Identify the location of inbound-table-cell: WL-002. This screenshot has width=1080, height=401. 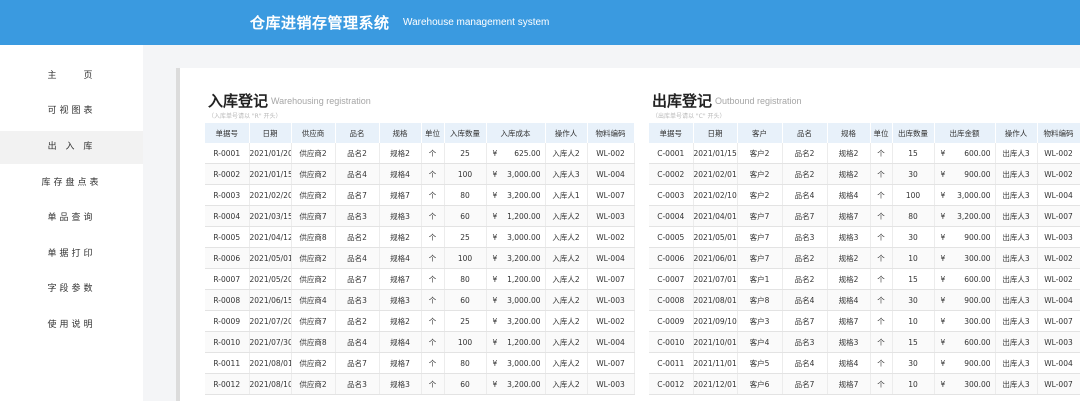
(611, 153).